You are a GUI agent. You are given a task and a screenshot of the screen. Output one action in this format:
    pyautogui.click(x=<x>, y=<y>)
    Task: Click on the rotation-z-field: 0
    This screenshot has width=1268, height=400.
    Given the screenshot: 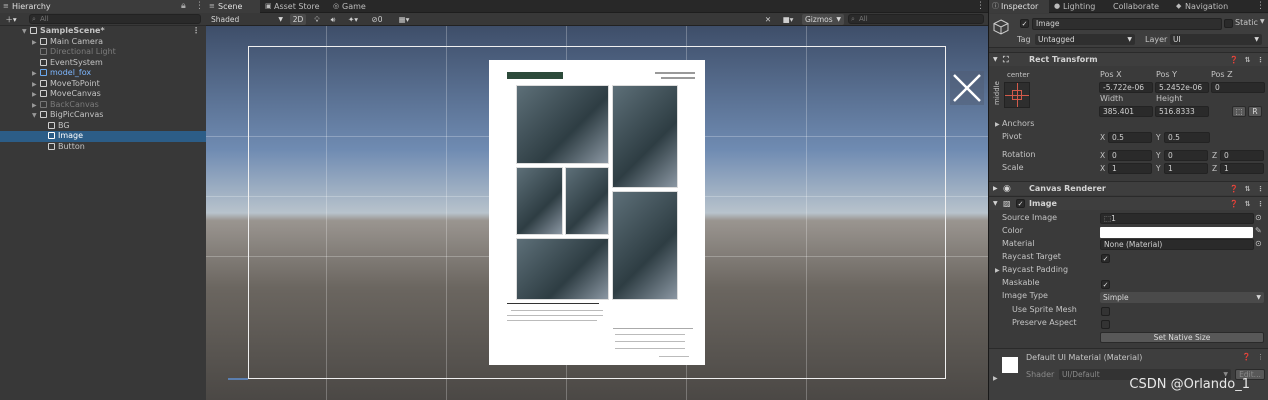 What is the action you would take?
    pyautogui.click(x=1242, y=155)
    